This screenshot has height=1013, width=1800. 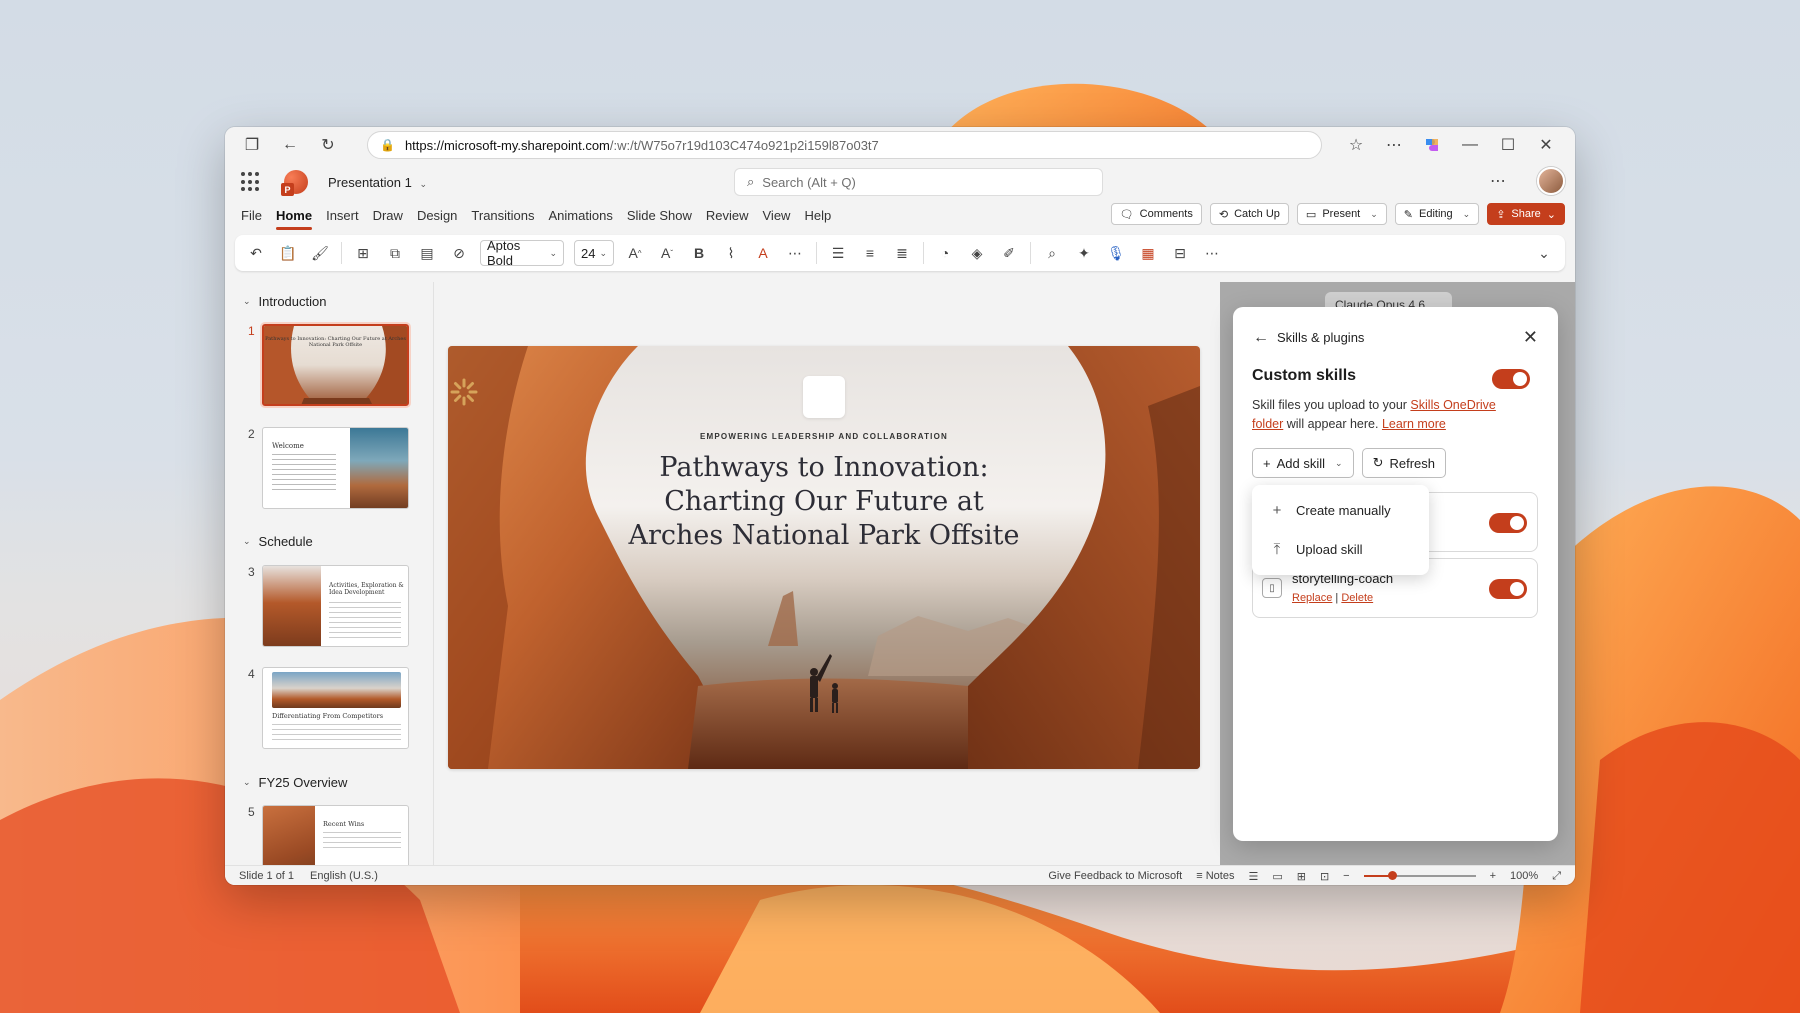 I want to click on notes-icon: ≡, so click(x=1199, y=876).